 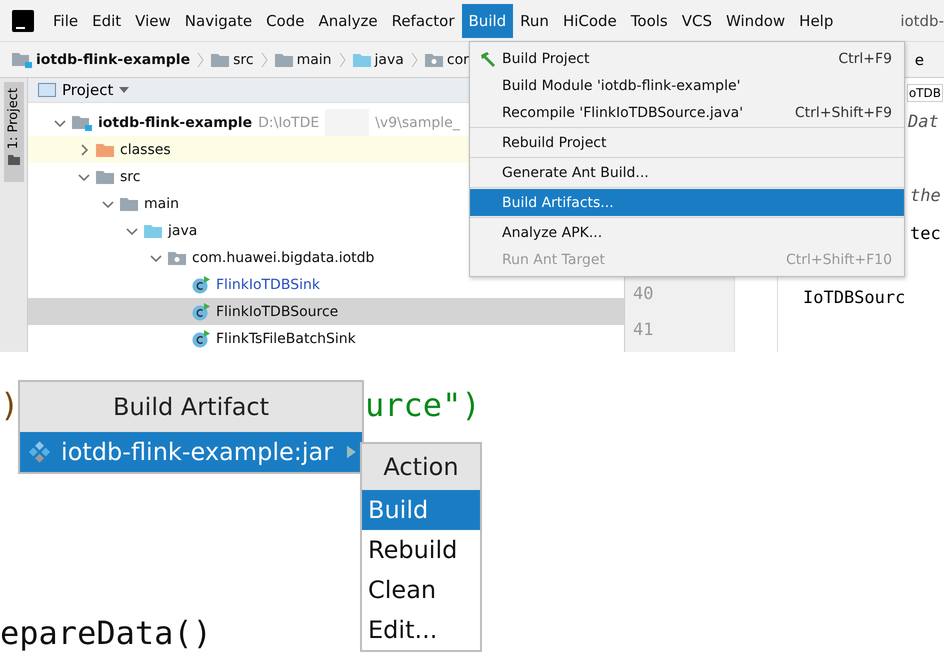 I want to click on tree-item-label: iotdb-flink-example, so click(x=175, y=122).